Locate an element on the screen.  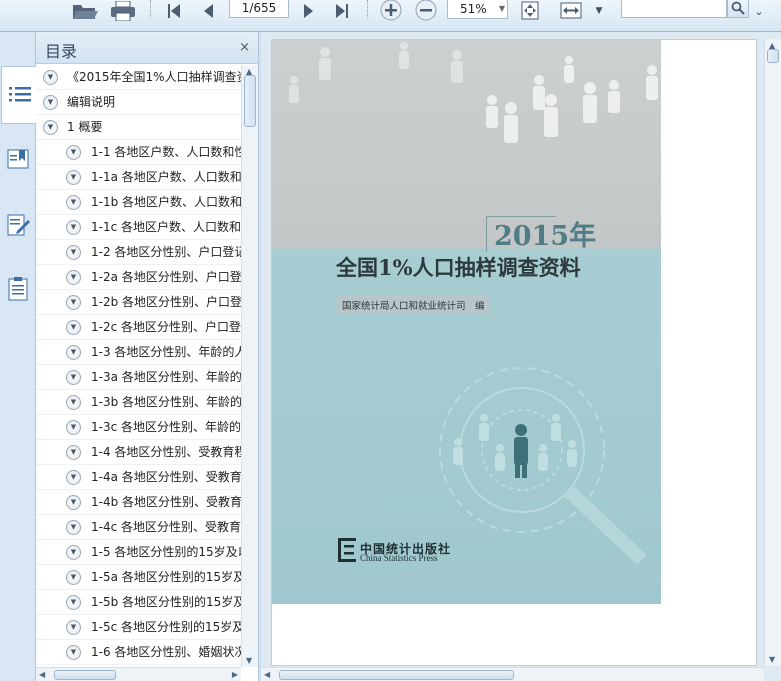
toc-list-icon is located at coordinates (19, 94).